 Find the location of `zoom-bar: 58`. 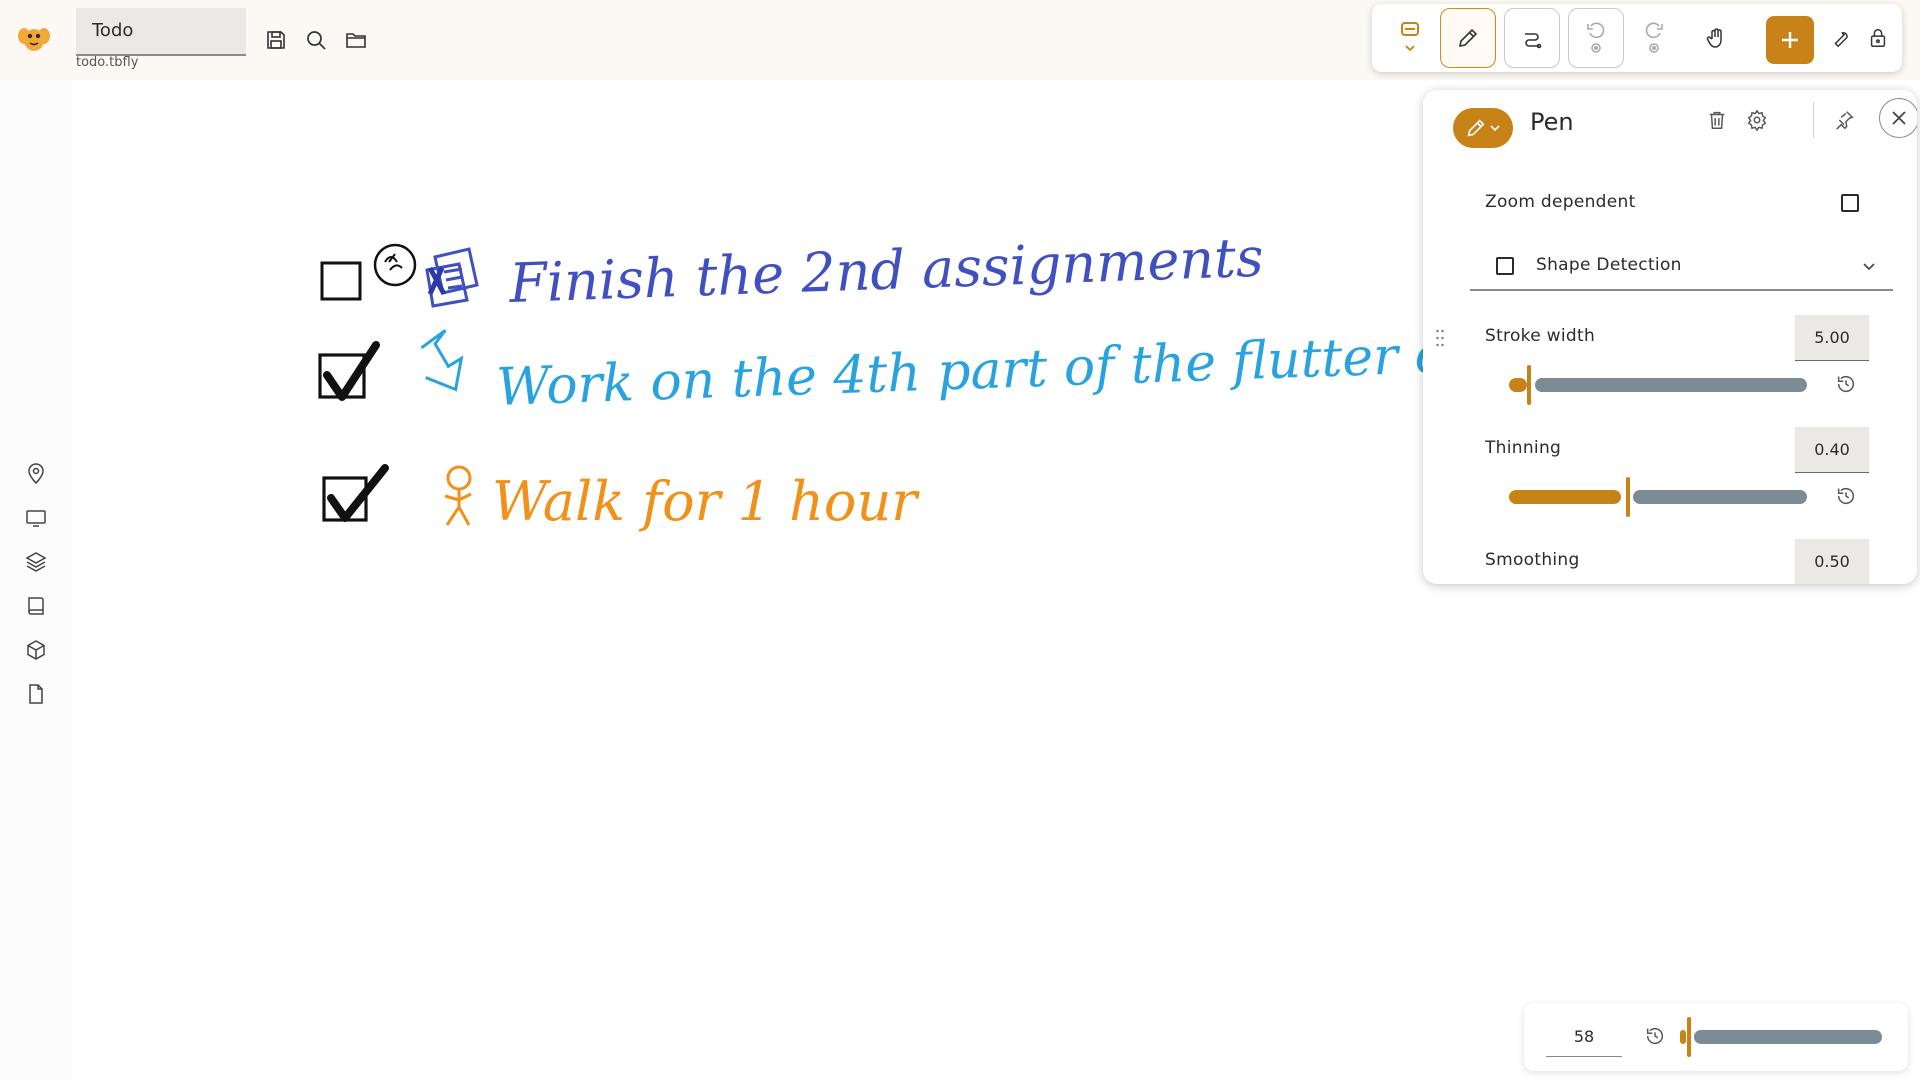

zoom-bar: 58 is located at coordinates (1716, 1037).